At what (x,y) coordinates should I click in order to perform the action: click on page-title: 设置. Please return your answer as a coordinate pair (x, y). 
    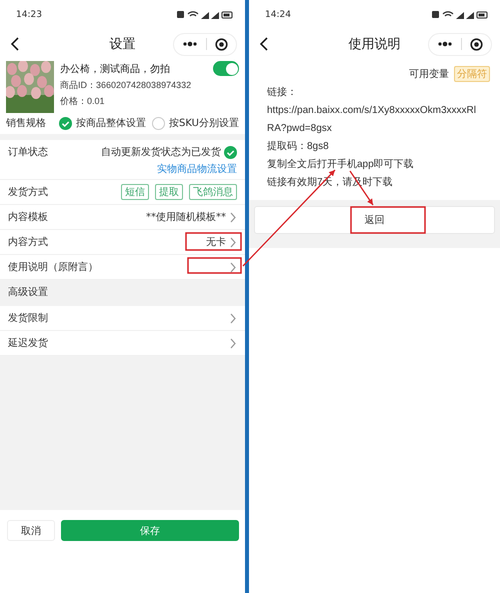
    Looking at the image, I should click on (123, 44).